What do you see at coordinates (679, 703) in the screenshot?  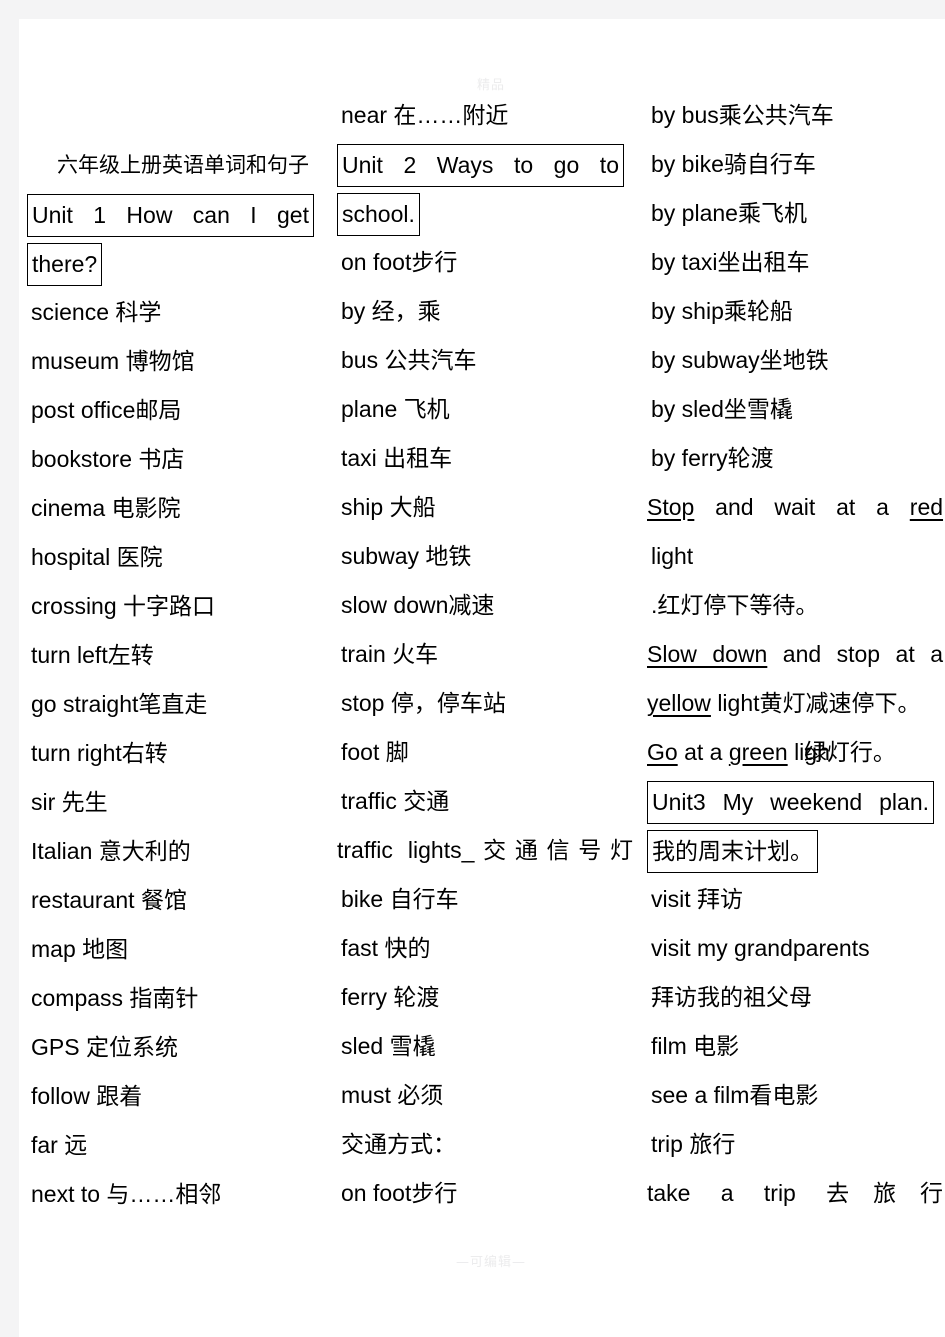 I see `underlined-phrase: yellow` at bounding box center [679, 703].